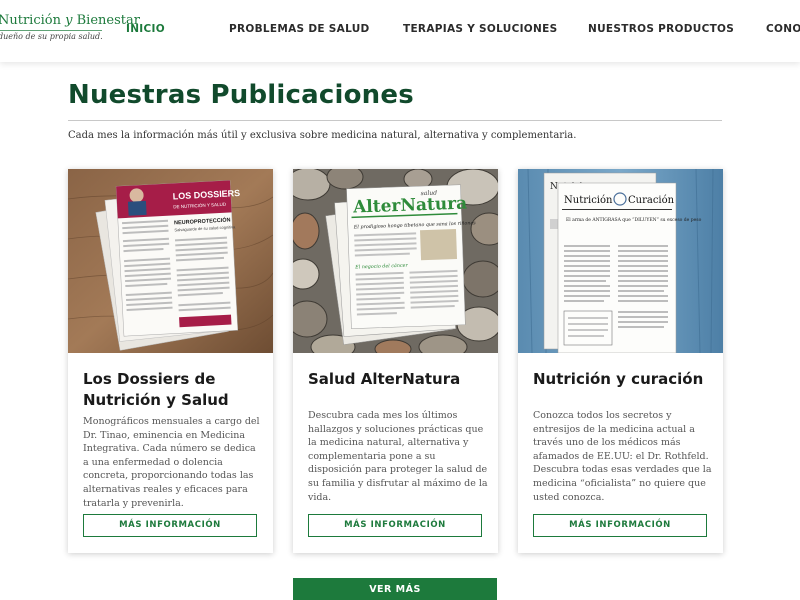 Image resolution: width=800 pixels, height=600 pixels. What do you see at coordinates (651, 200) in the screenshot?
I see `nutricion-cover-masthead-right: Curación` at bounding box center [651, 200].